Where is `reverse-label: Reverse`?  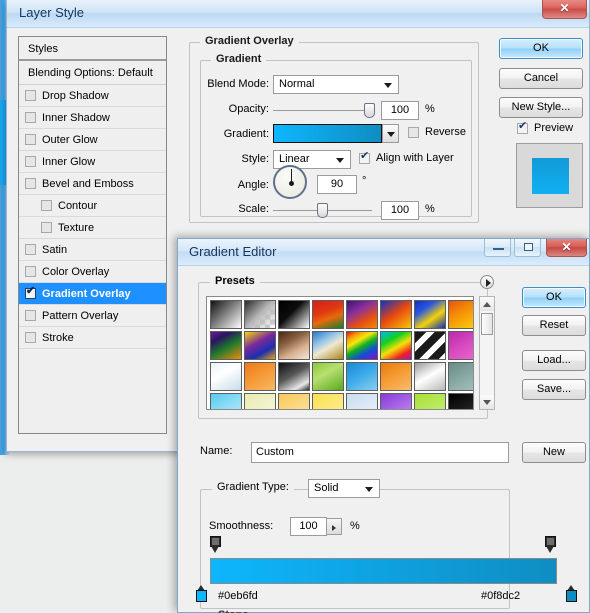 reverse-label: Reverse is located at coordinates (445, 132).